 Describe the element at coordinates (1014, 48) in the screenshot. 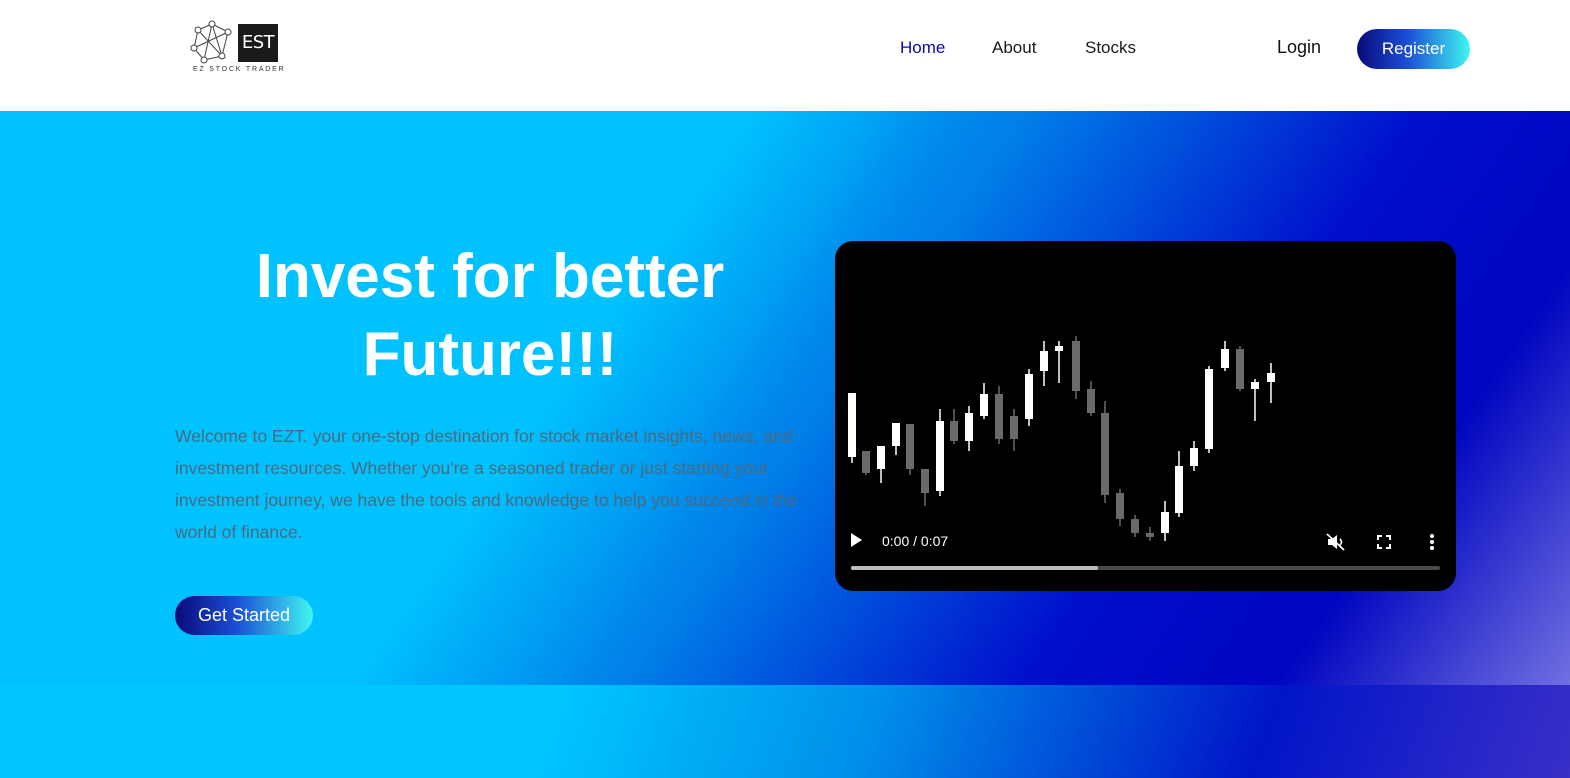

I see `nav-item-about: About` at that location.